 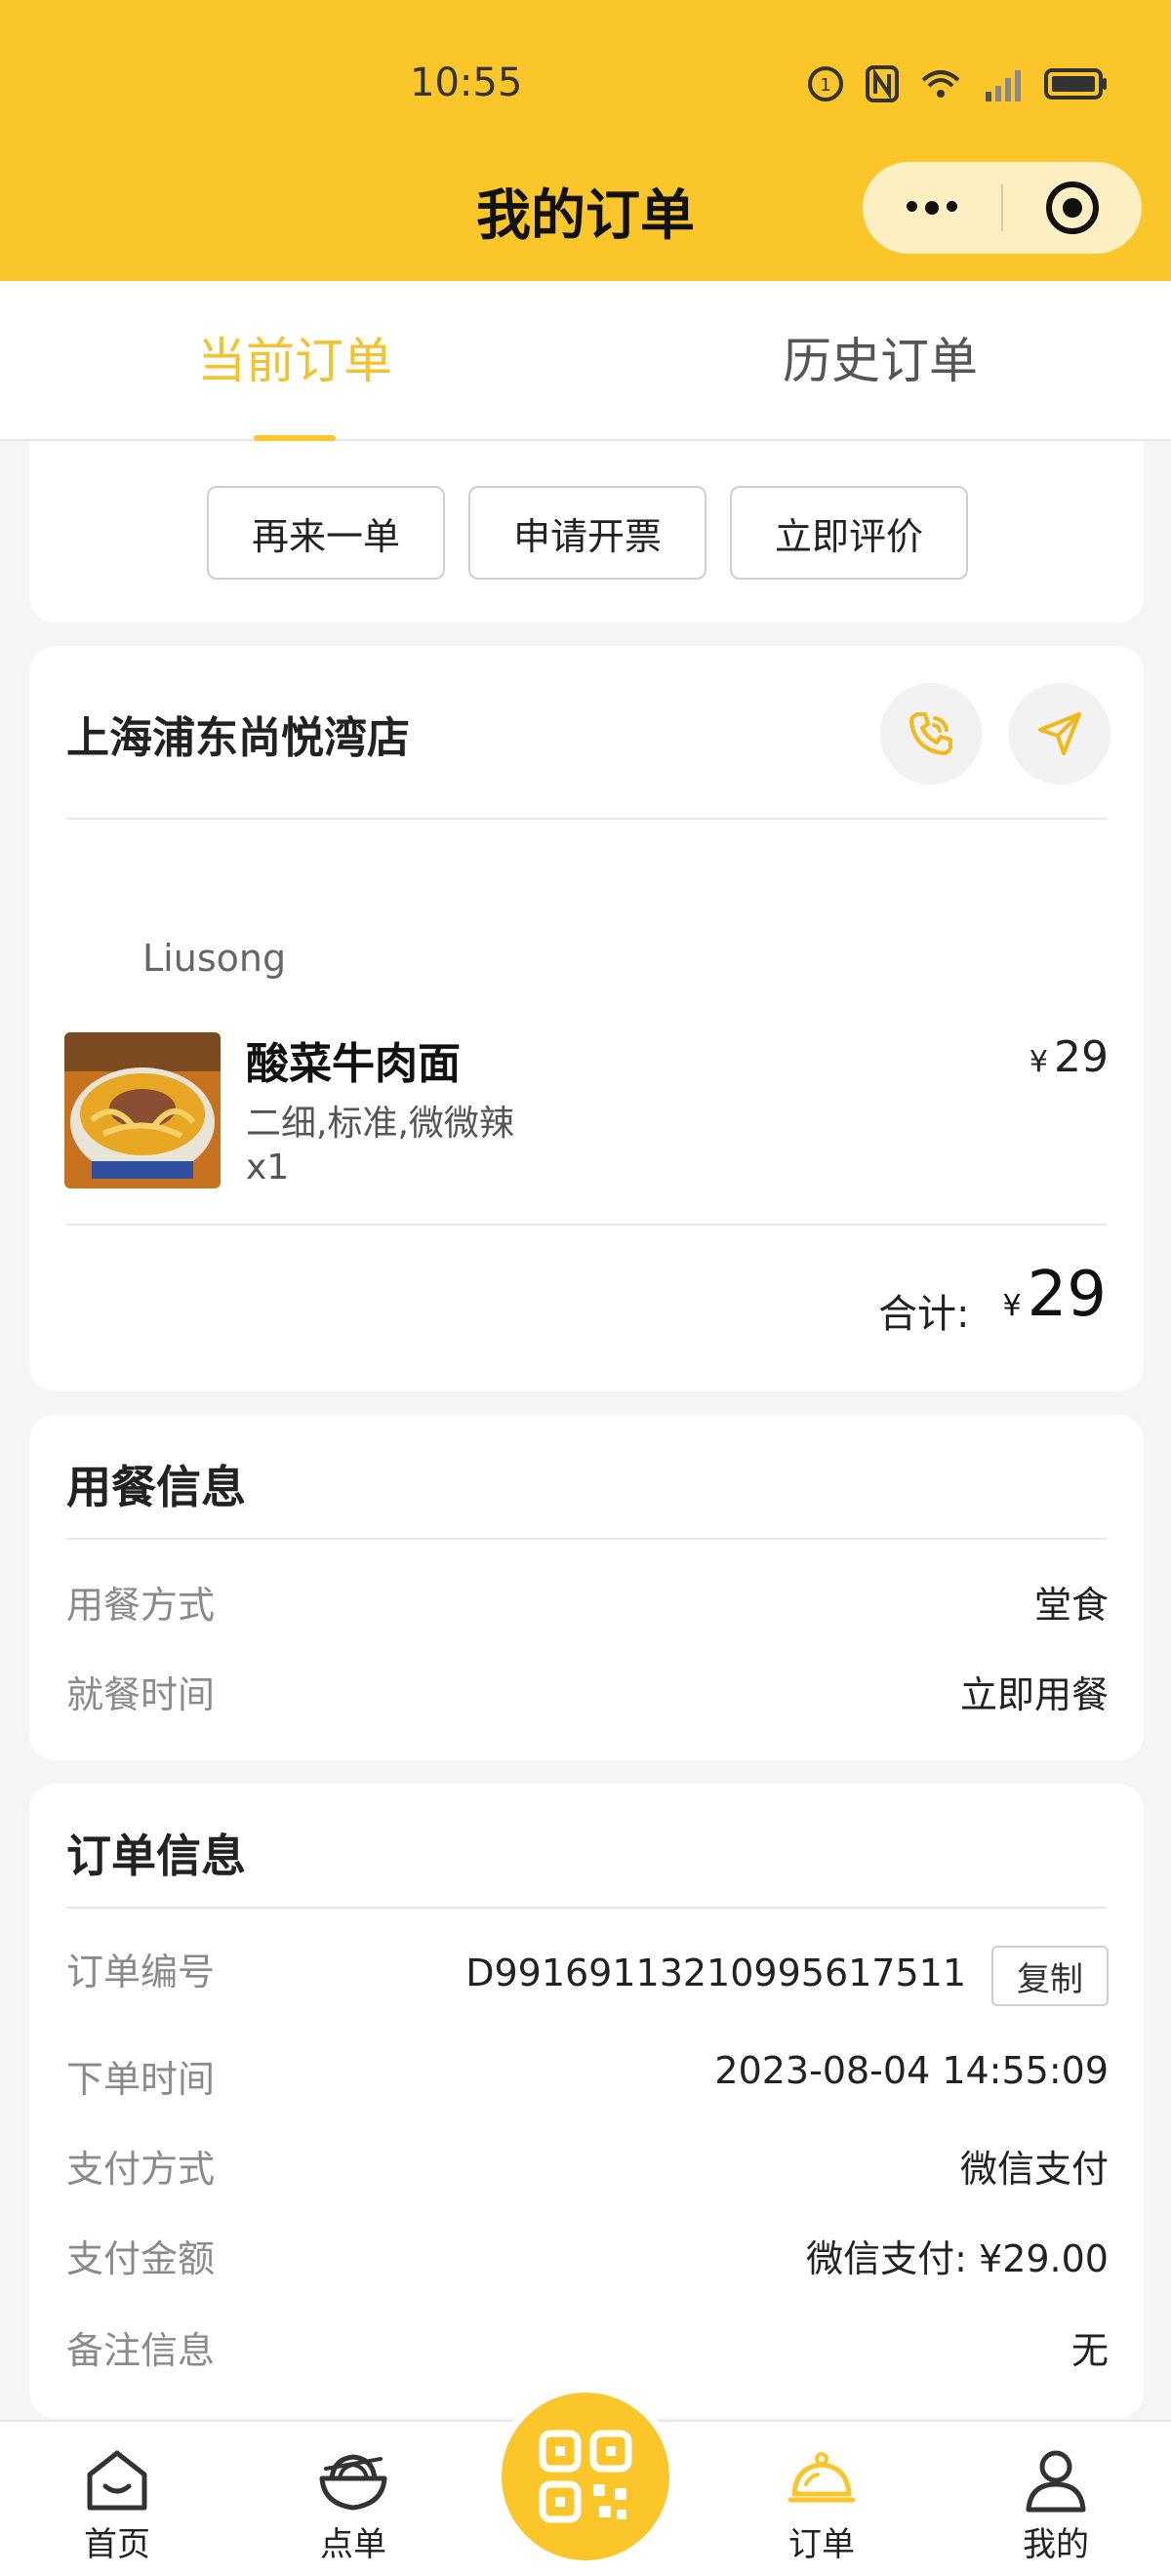 I want to click on battery-icon, so click(x=1075, y=84).